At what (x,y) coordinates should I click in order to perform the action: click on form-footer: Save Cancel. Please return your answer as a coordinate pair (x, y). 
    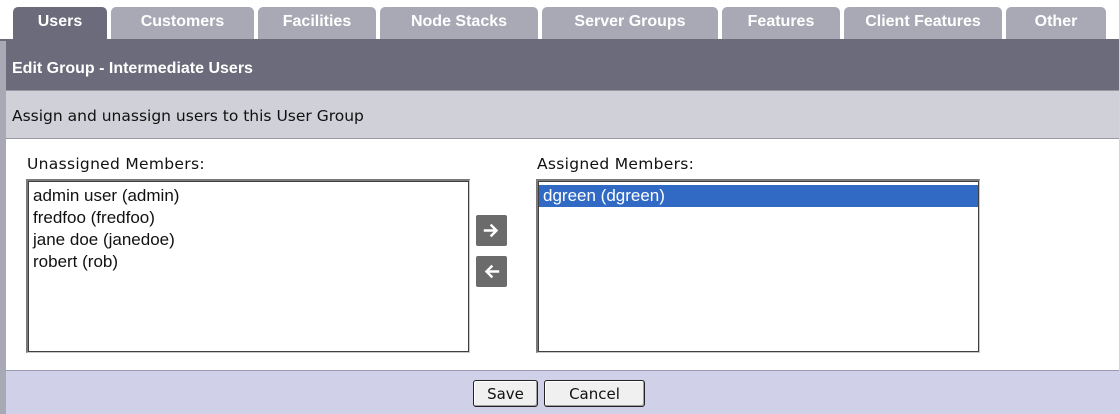
    Looking at the image, I should click on (562, 392).